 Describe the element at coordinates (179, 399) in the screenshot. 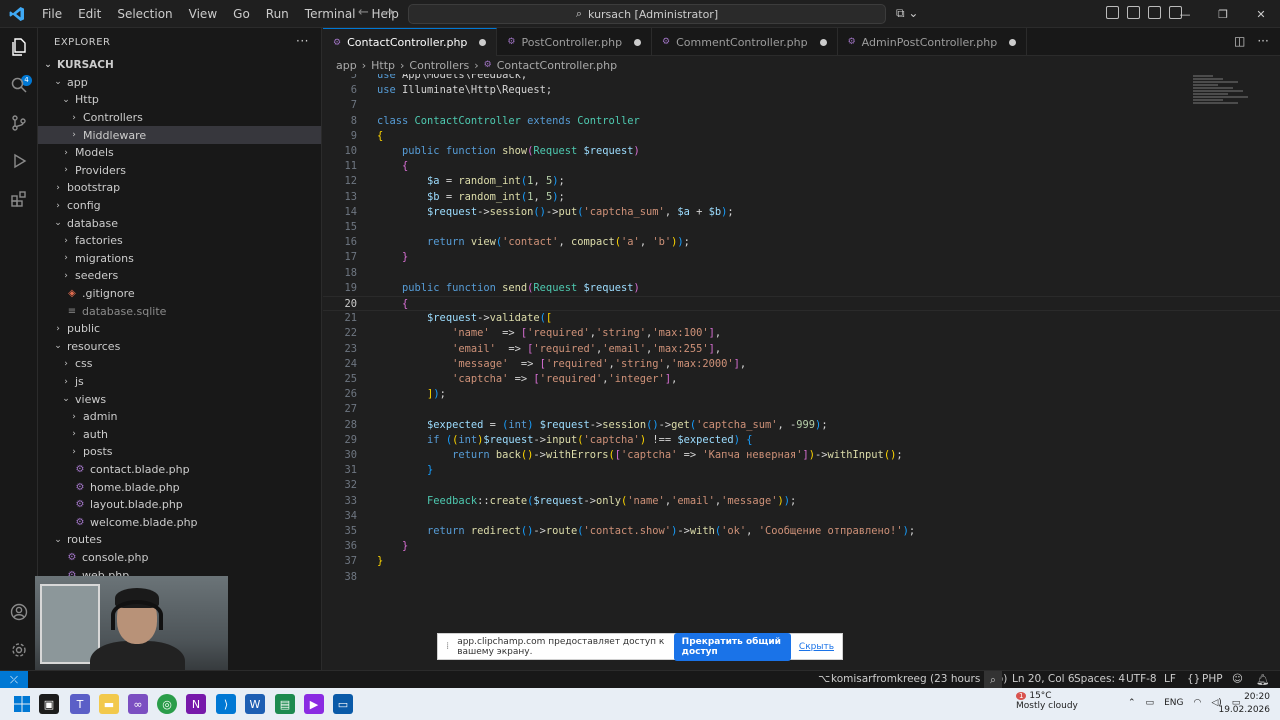

I see `tree-item-views: ⌄ views` at that location.